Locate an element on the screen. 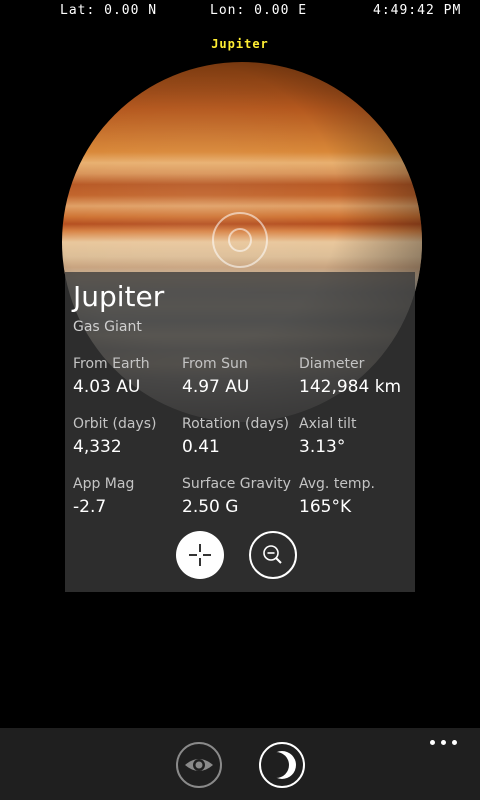 The width and height of the screenshot is (480, 800). latitude-readout: Lat: 0.00 N is located at coordinates (109, 10).